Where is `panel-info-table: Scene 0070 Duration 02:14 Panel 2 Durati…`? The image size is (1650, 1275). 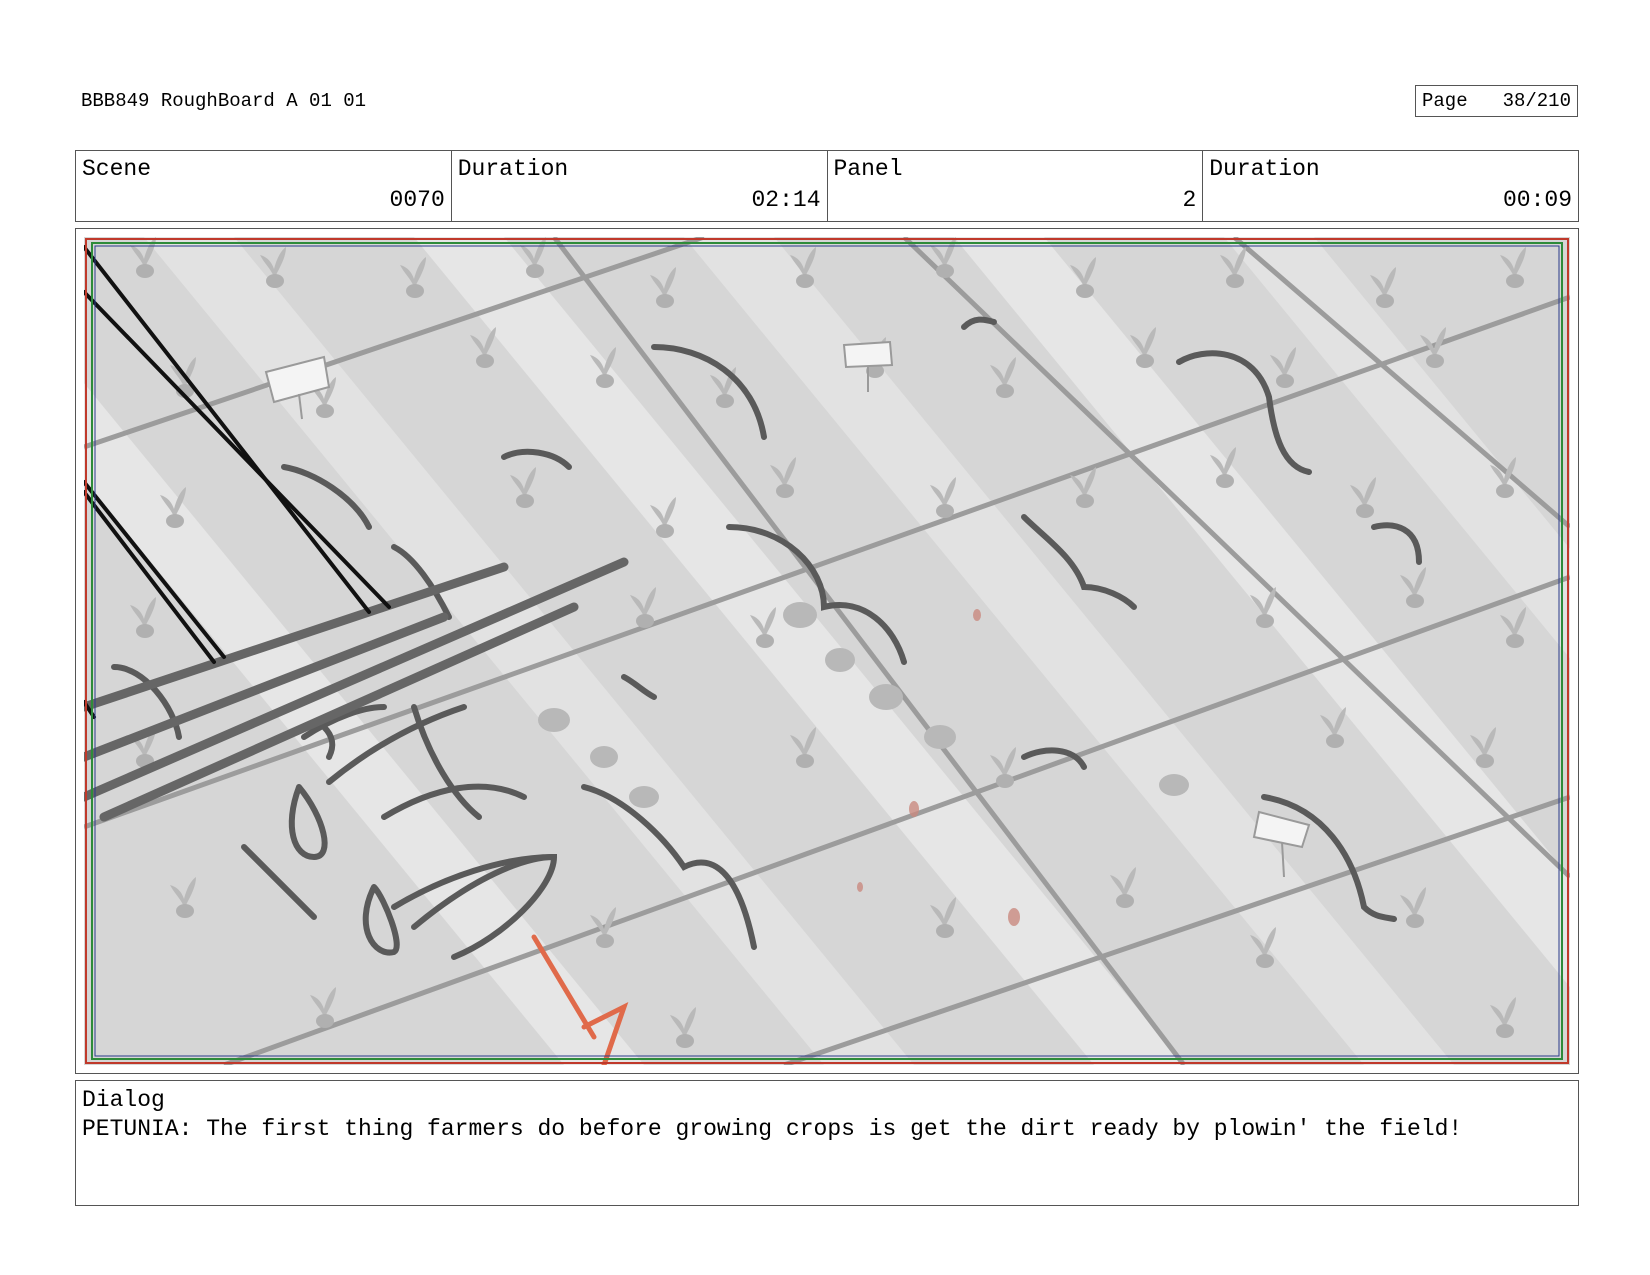
panel-info-table: Scene 0070 Duration 02:14 Panel 2 Durati… is located at coordinates (827, 186).